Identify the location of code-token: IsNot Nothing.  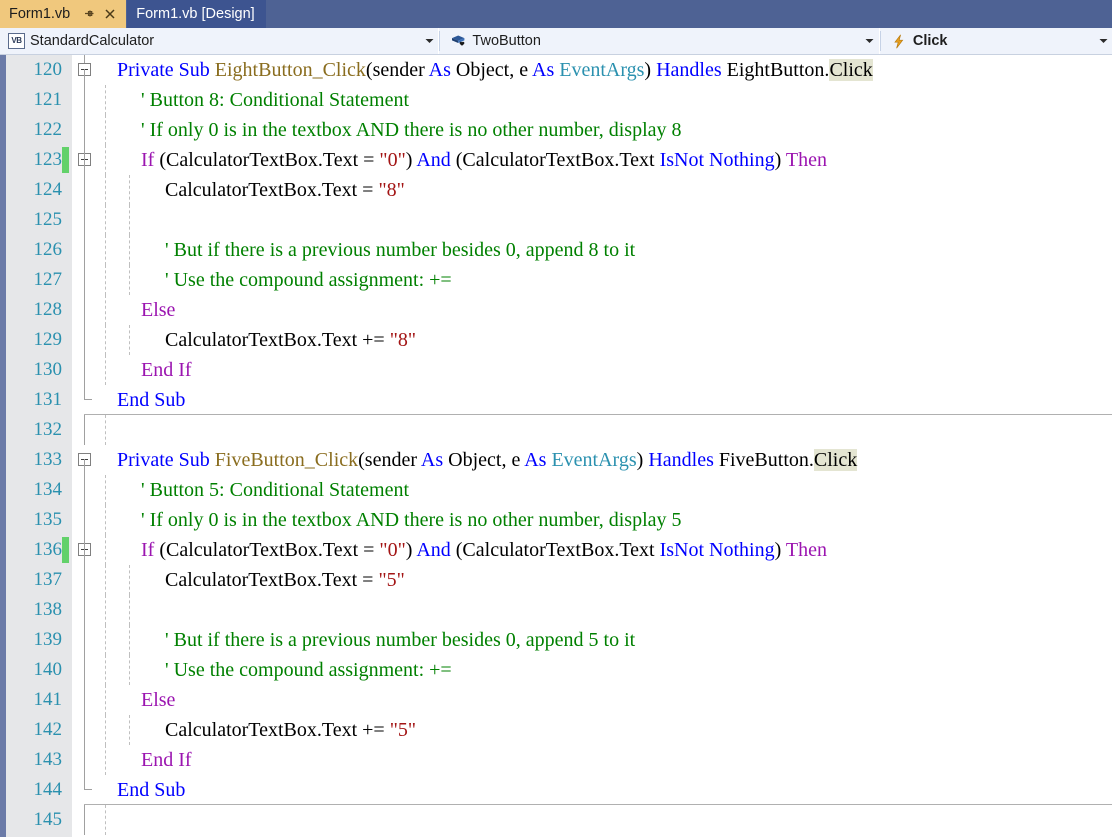
(717, 550).